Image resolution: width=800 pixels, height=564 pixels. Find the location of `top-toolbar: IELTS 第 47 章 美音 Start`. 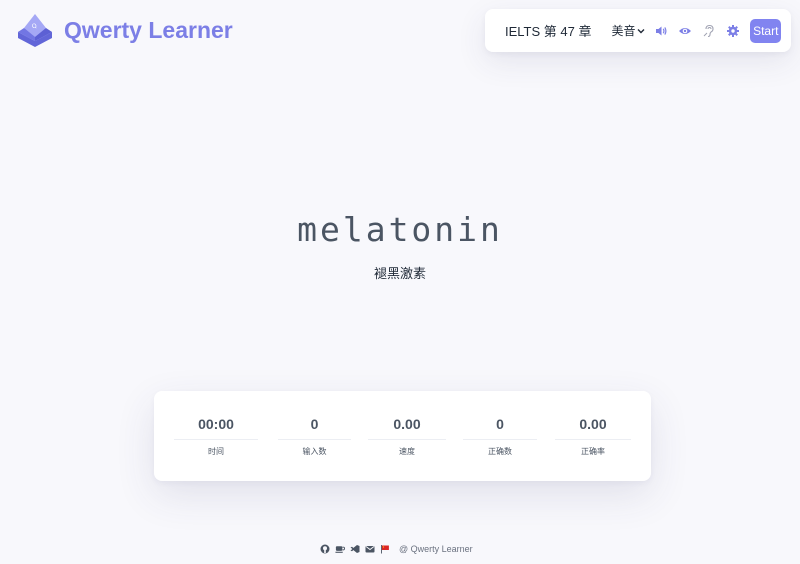

top-toolbar: IELTS 第 47 章 美音 Start is located at coordinates (638, 30).